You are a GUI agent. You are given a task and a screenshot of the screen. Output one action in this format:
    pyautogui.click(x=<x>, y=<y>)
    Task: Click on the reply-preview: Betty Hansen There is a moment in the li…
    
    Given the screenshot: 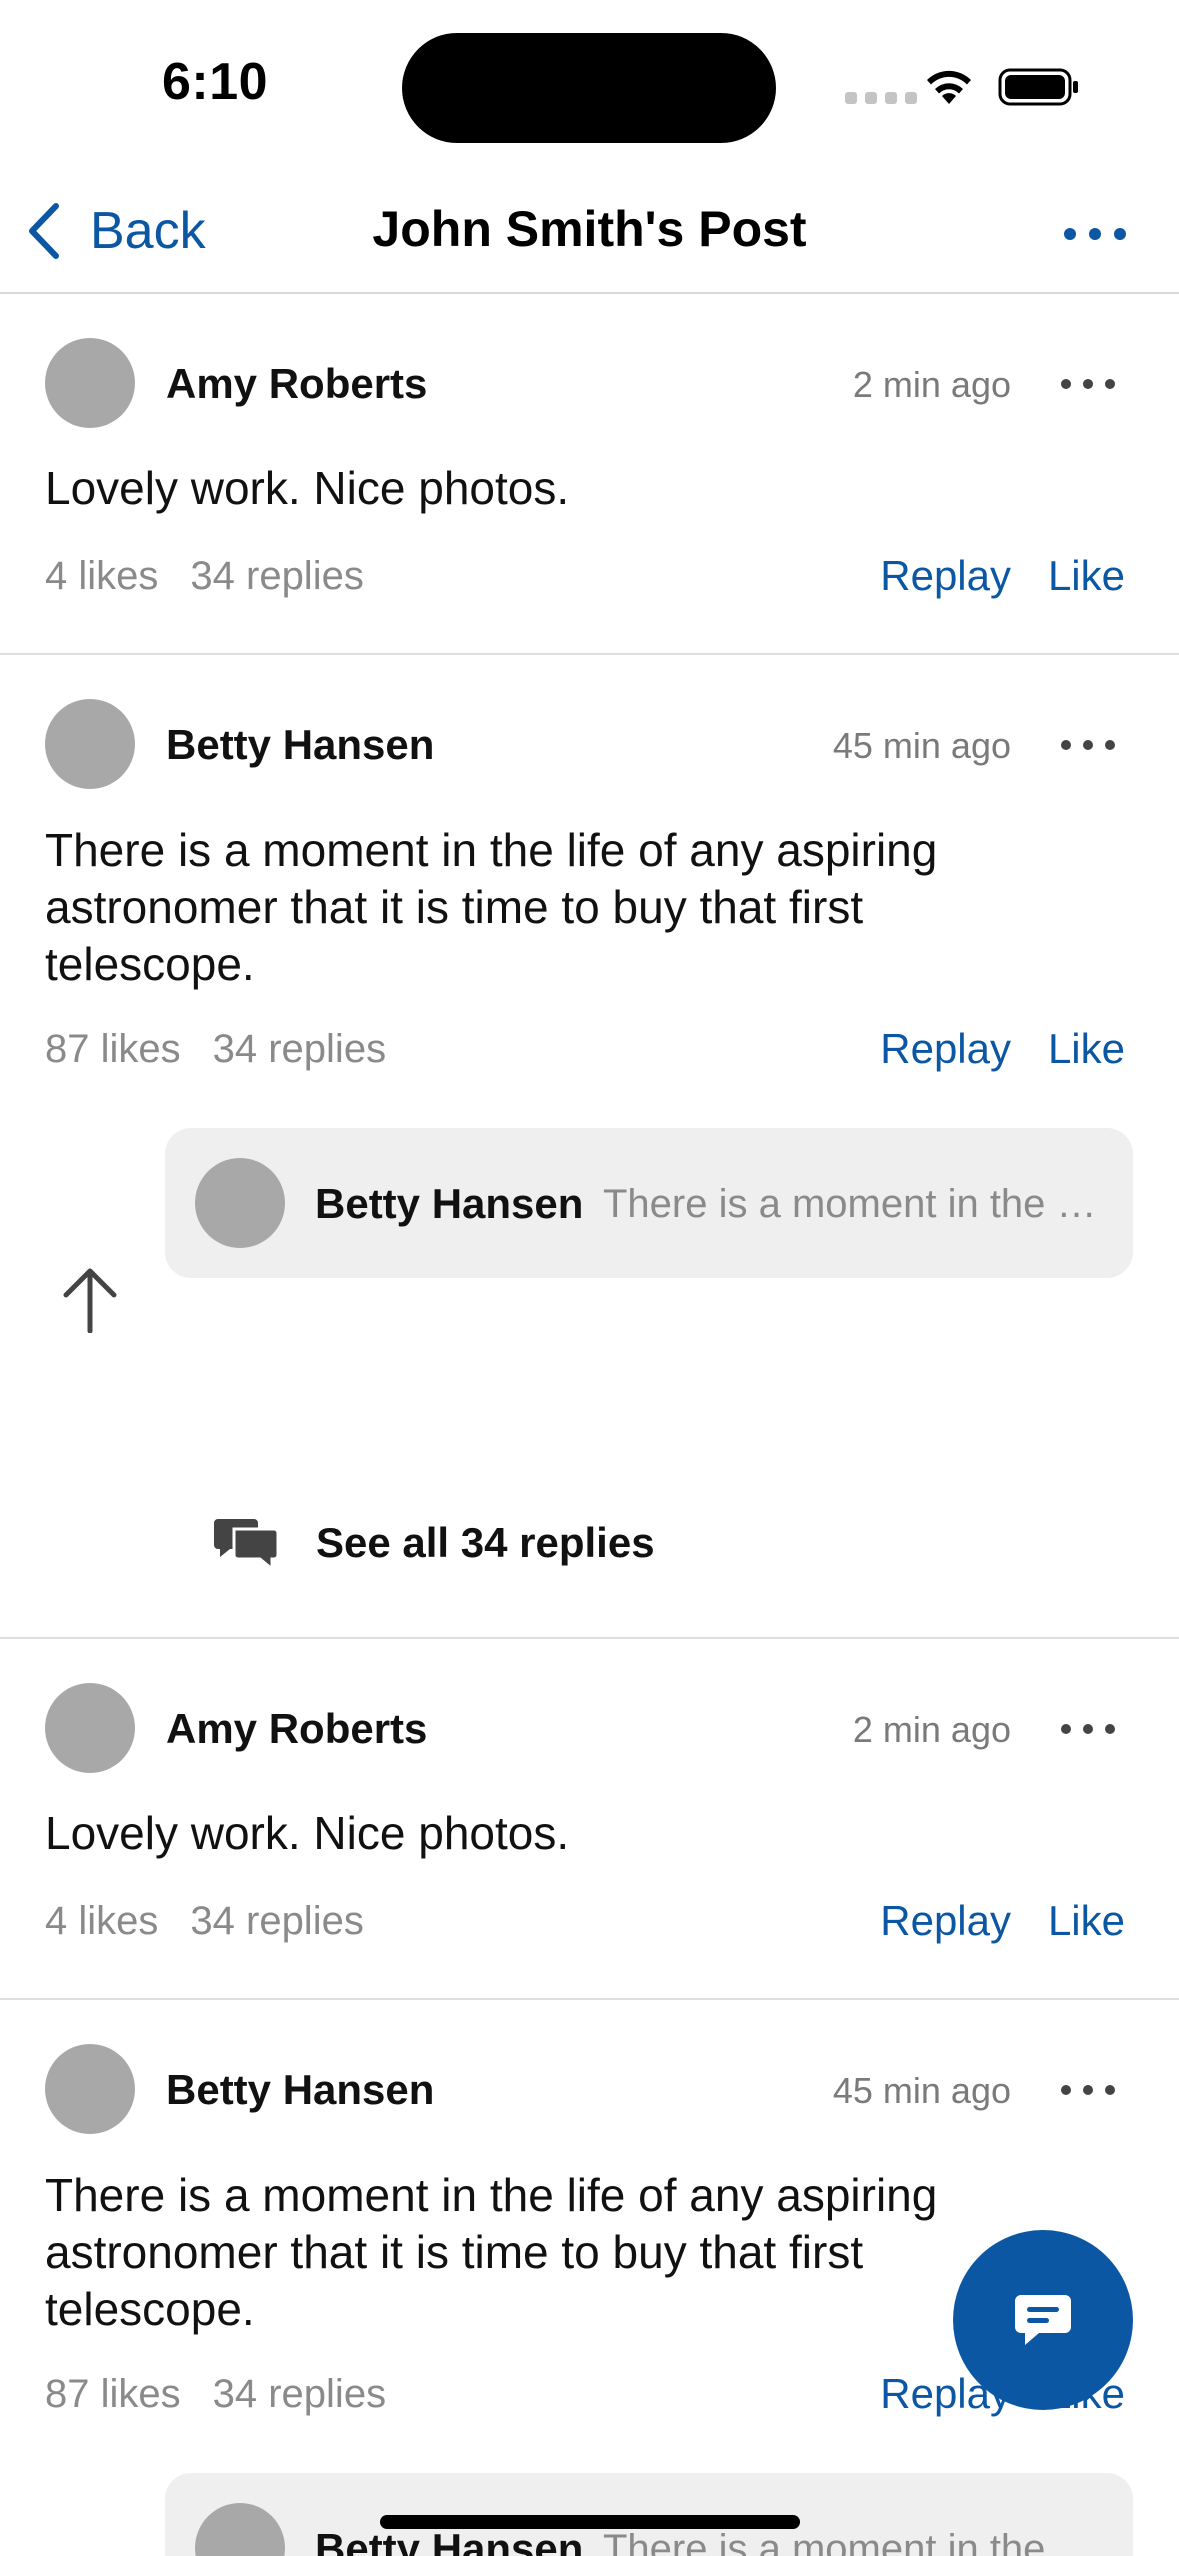 What is the action you would take?
    pyautogui.click(x=649, y=1203)
    